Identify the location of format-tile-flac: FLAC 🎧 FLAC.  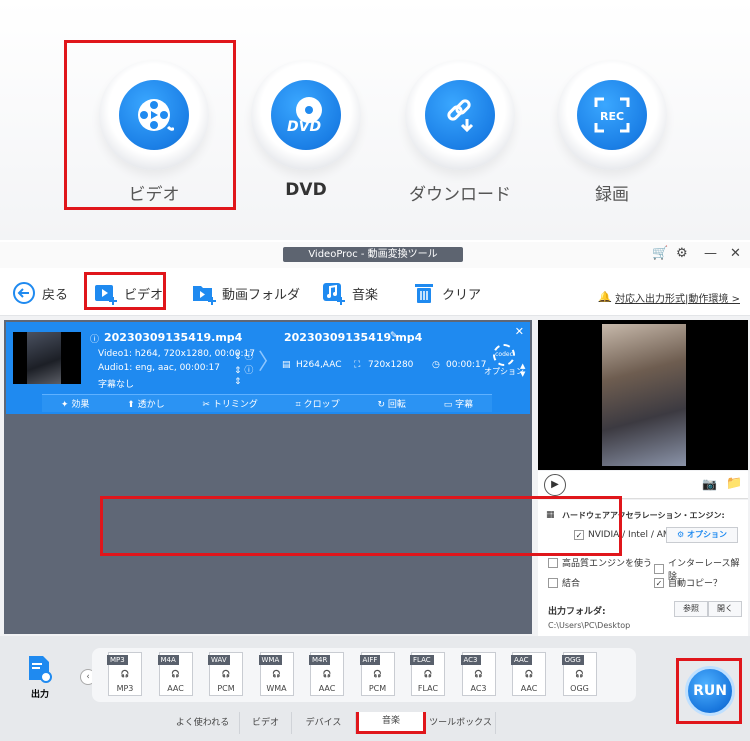
(428, 674).